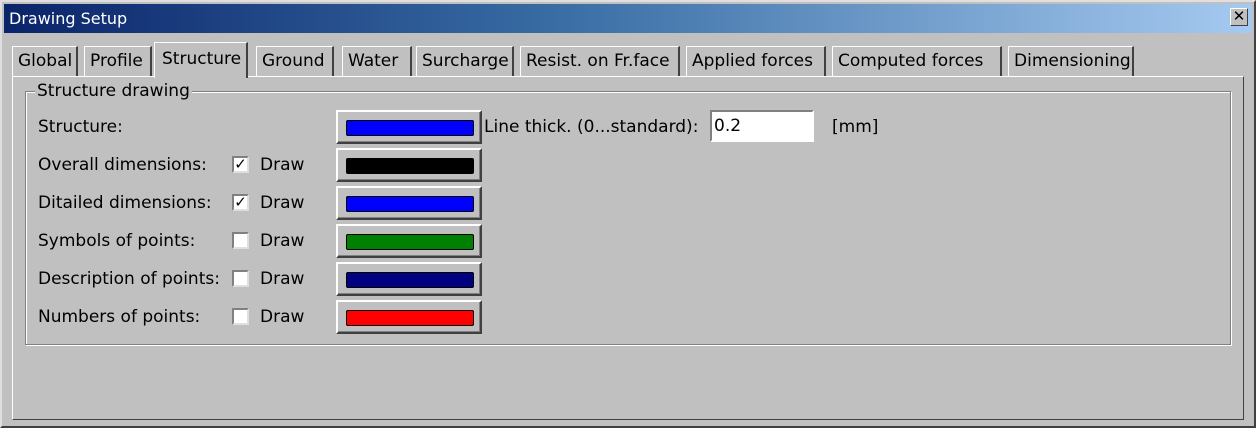 Image resolution: width=1256 pixels, height=428 pixels. I want to click on tab-water: Water, so click(377, 61).